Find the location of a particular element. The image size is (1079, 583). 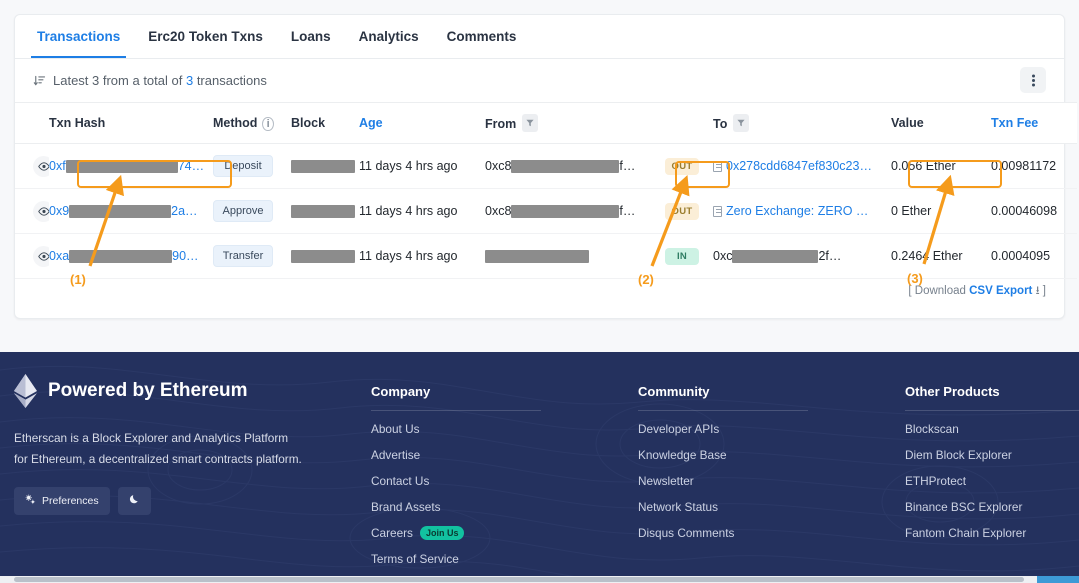

footer-link-label: Careers is located at coordinates (392, 533).